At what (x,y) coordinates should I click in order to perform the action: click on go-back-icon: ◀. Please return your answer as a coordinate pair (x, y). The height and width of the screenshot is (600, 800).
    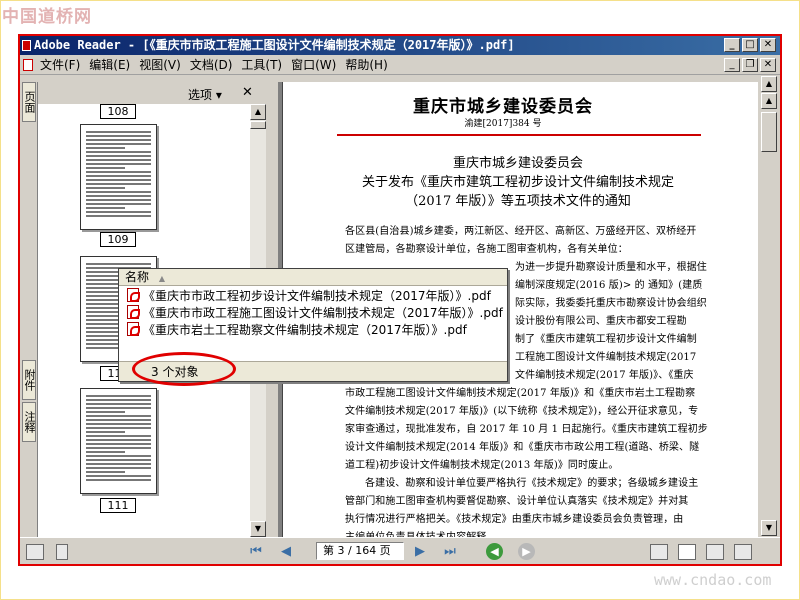
    Looking at the image, I should click on (494, 551).